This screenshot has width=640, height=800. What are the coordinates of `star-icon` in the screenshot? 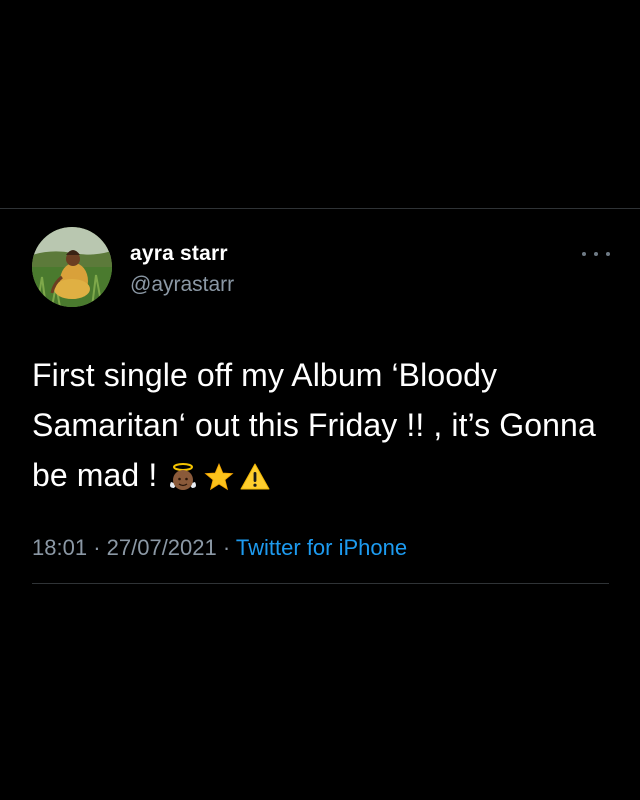 It's located at (219, 476).